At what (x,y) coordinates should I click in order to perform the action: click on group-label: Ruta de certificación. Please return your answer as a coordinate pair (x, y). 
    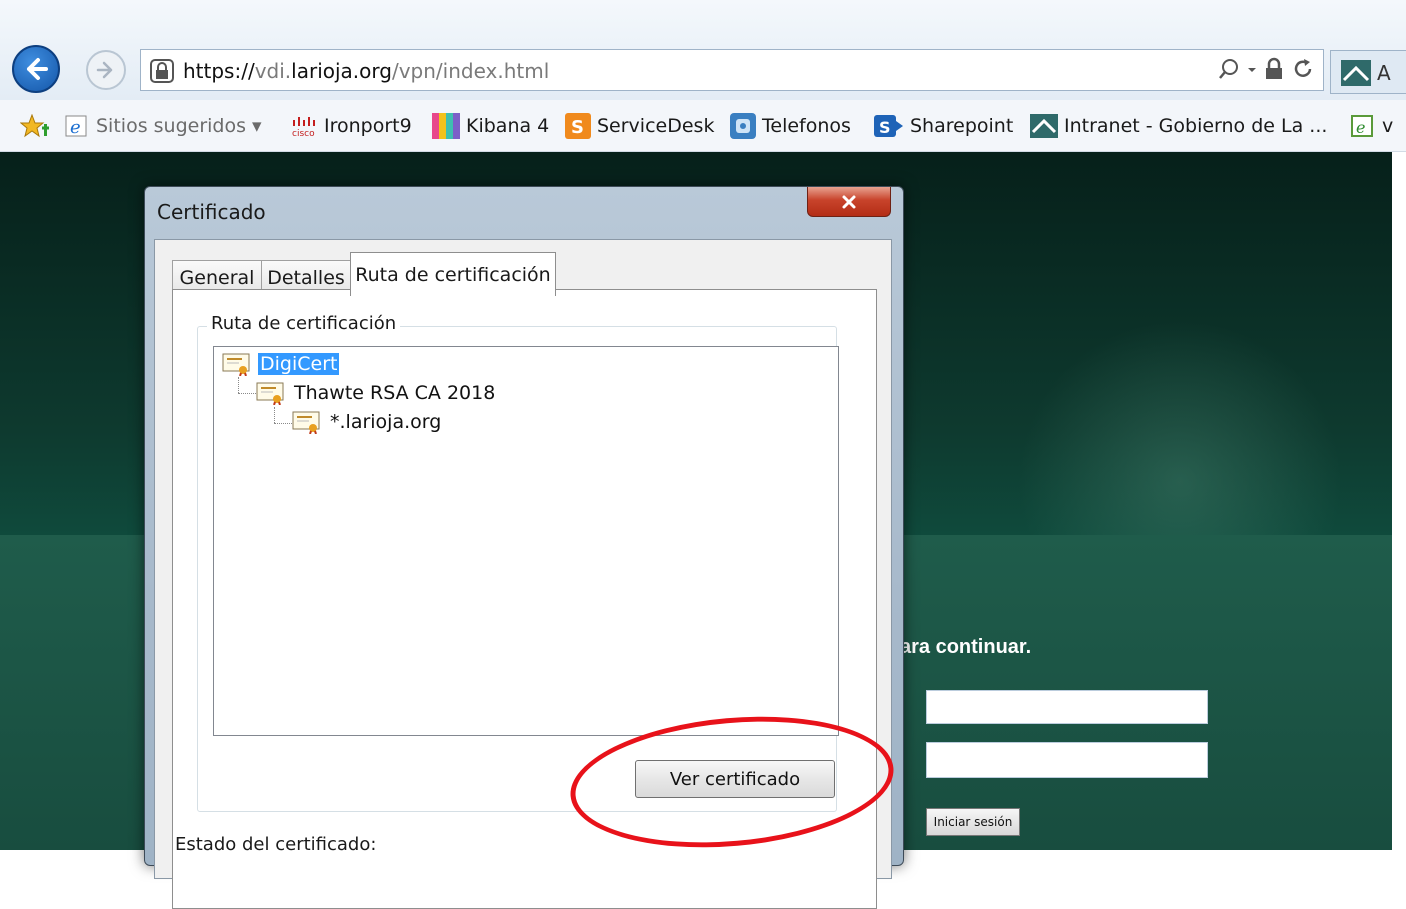
    Looking at the image, I should click on (304, 323).